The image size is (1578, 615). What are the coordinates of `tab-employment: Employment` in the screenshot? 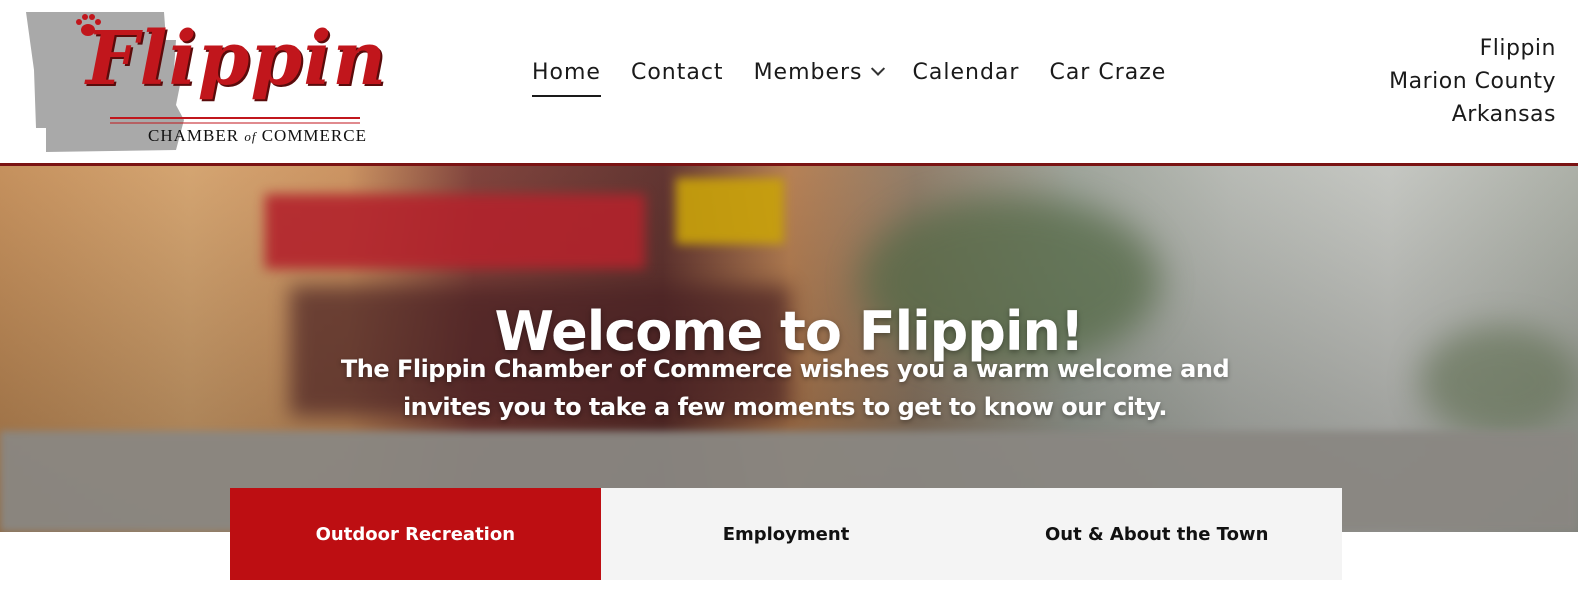 It's located at (786, 534).